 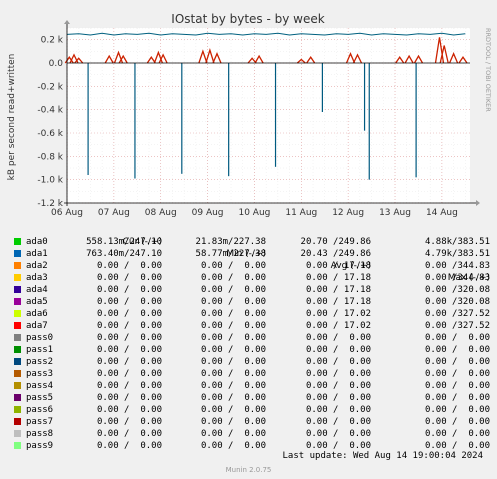 What do you see at coordinates (301, 213) in the screenshot?
I see `x-tick-label: 11 Aug` at bounding box center [301, 213].